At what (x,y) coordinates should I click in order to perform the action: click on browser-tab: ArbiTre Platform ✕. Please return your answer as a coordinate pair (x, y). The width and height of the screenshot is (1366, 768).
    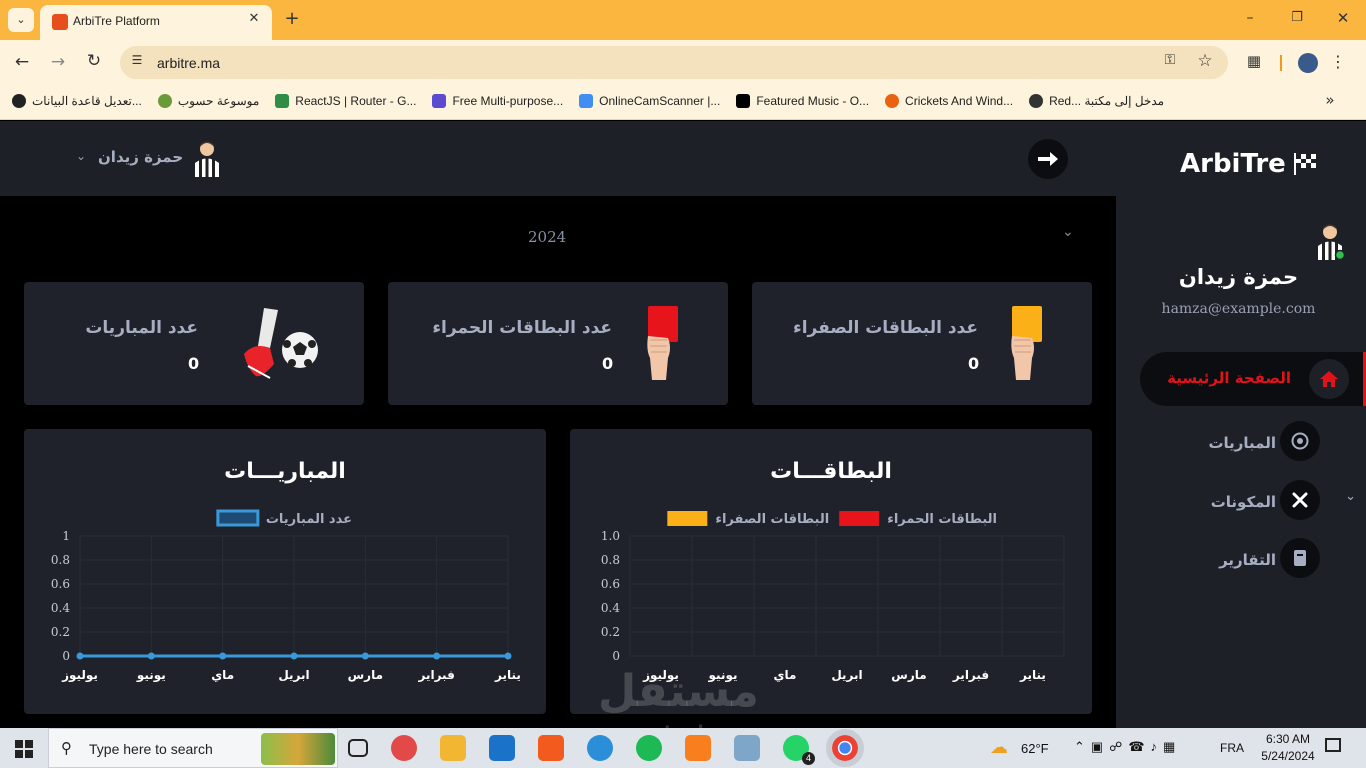
    Looking at the image, I should click on (156, 22).